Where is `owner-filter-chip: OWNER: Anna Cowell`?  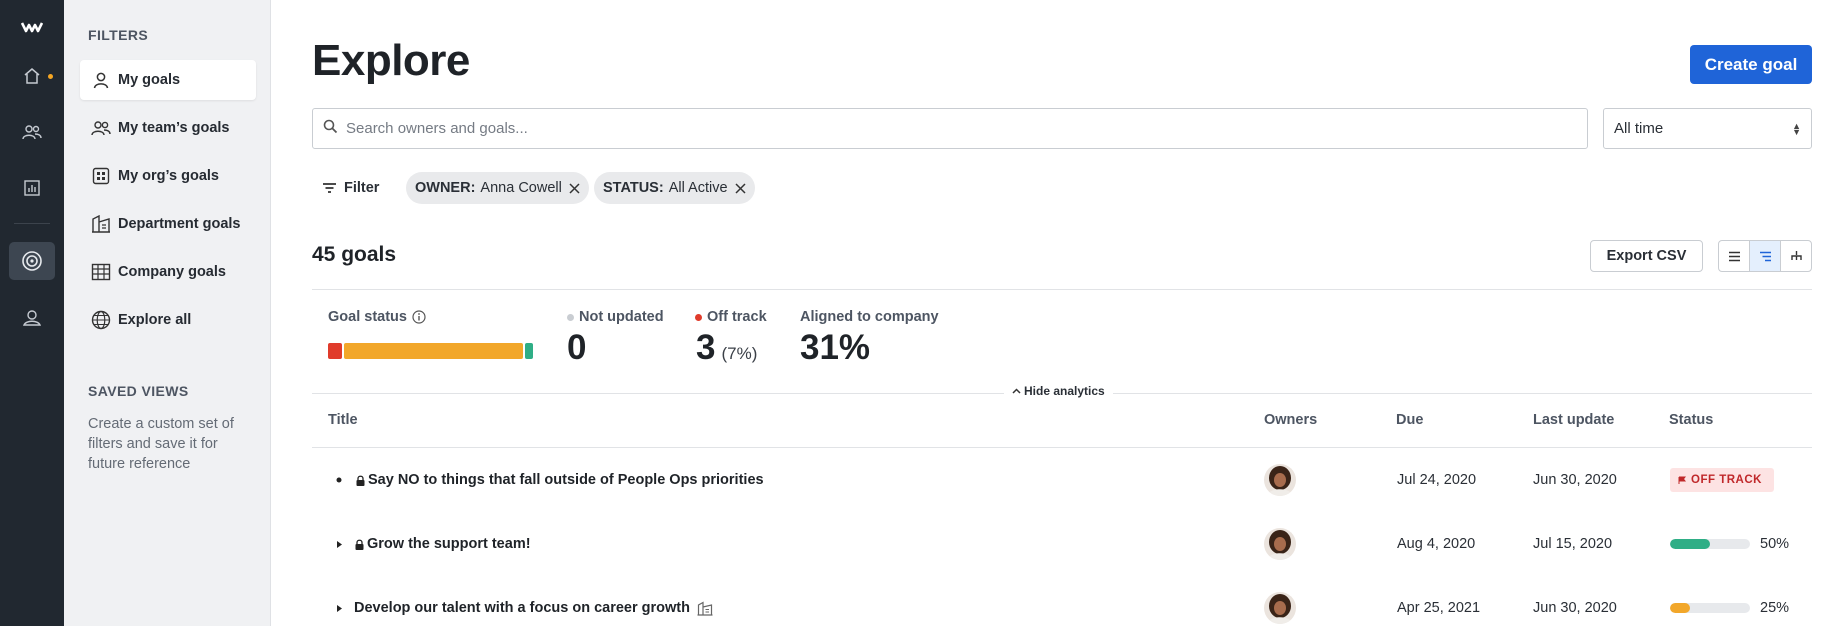 owner-filter-chip: OWNER: Anna Cowell is located at coordinates (497, 188).